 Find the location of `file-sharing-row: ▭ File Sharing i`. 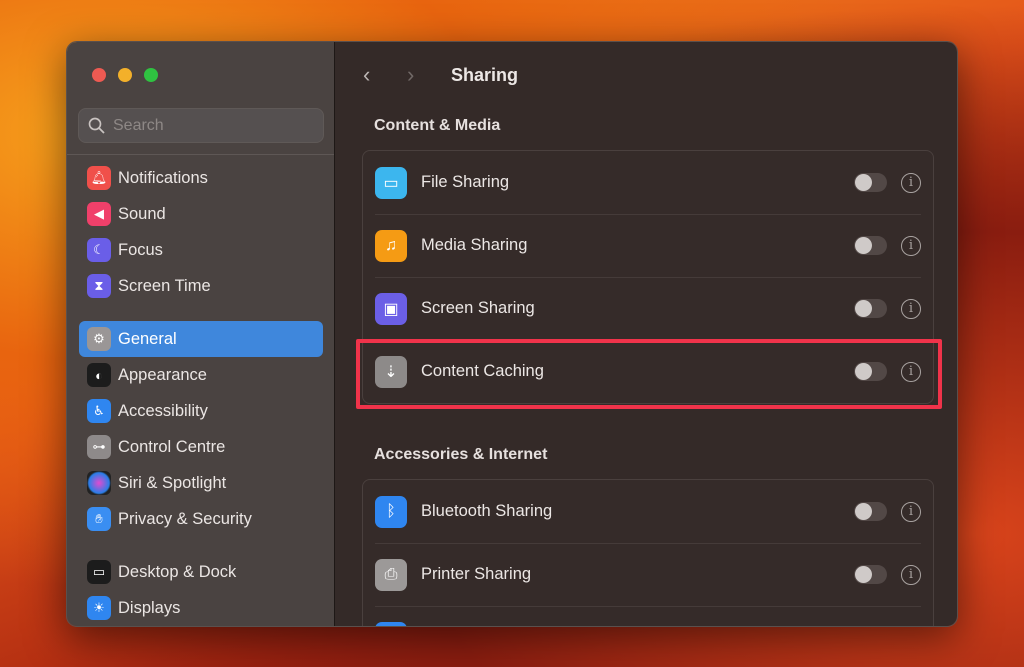

file-sharing-row: ▭ File Sharing i is located at coordinates (648, 182).